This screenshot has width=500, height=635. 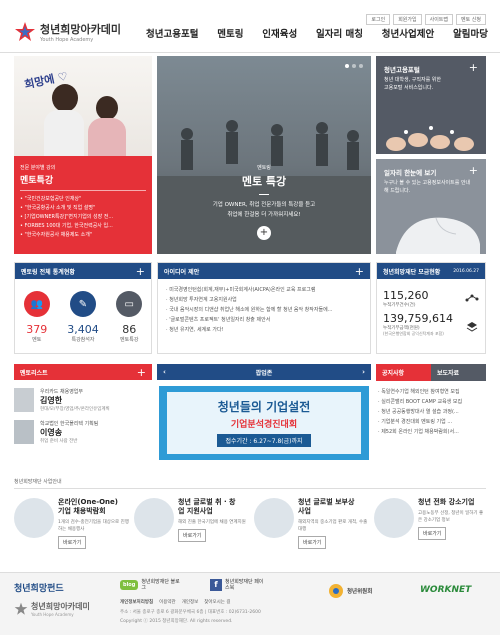 I want to click on facebook-link: f 청년희망재단 페이스북, so click(x=237, y=585).